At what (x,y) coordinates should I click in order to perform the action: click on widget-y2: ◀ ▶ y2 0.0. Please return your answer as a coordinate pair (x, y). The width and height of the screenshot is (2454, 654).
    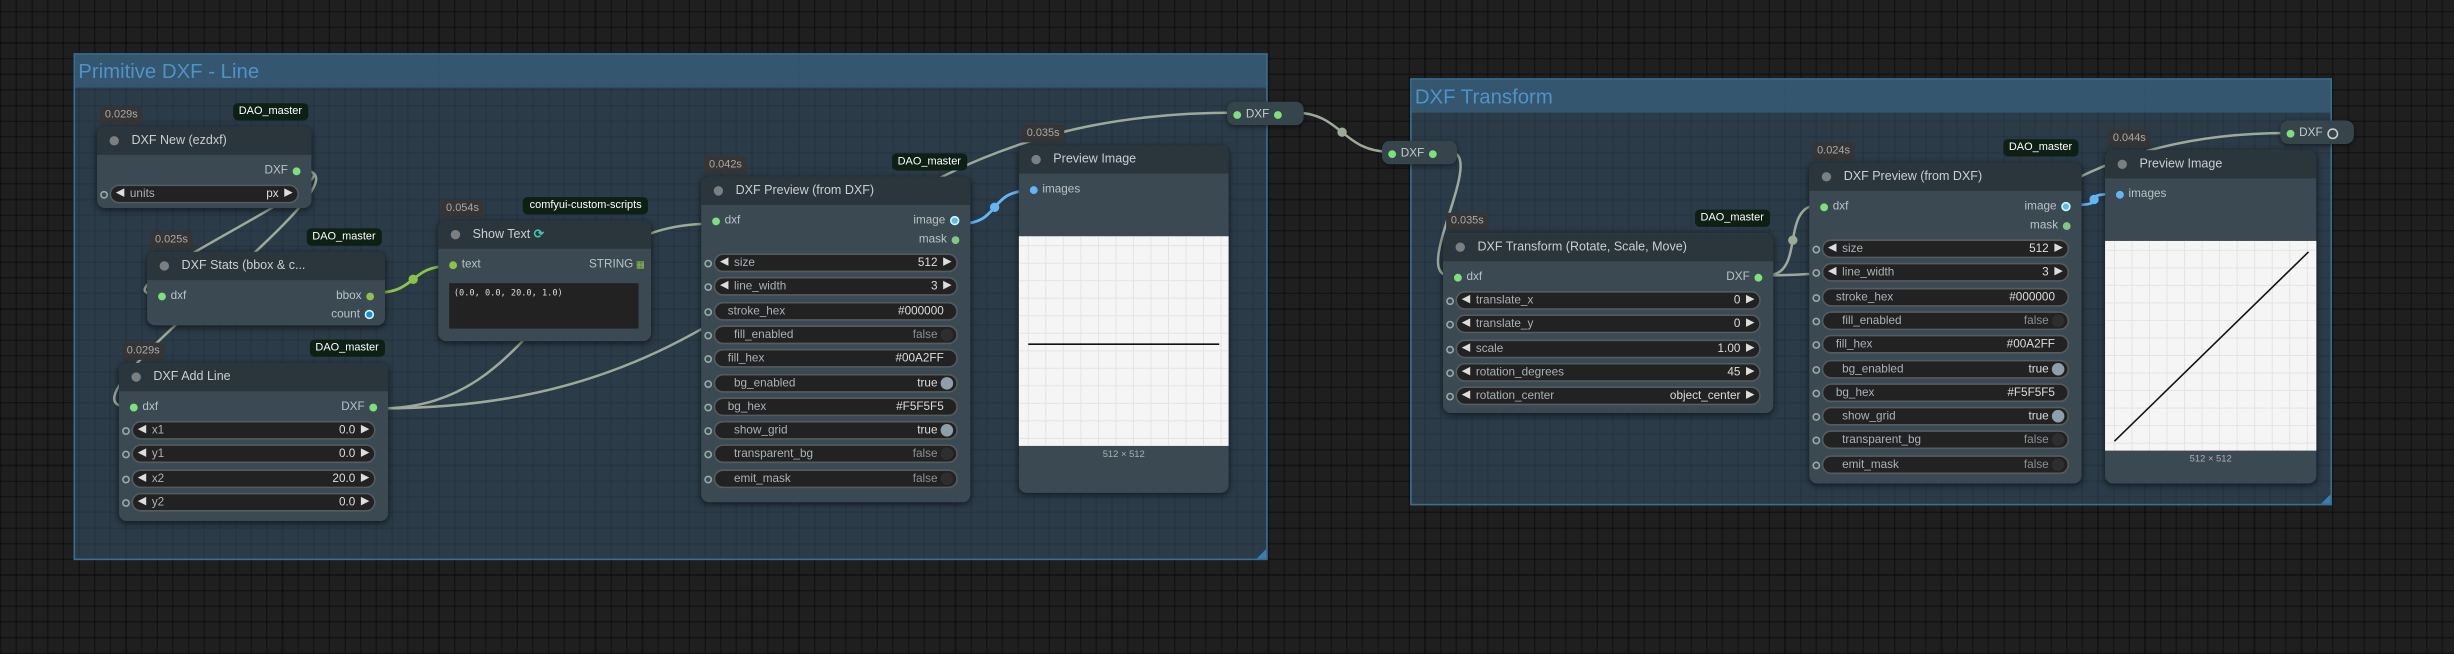
    Looking at the image, I should click on (249, 502).